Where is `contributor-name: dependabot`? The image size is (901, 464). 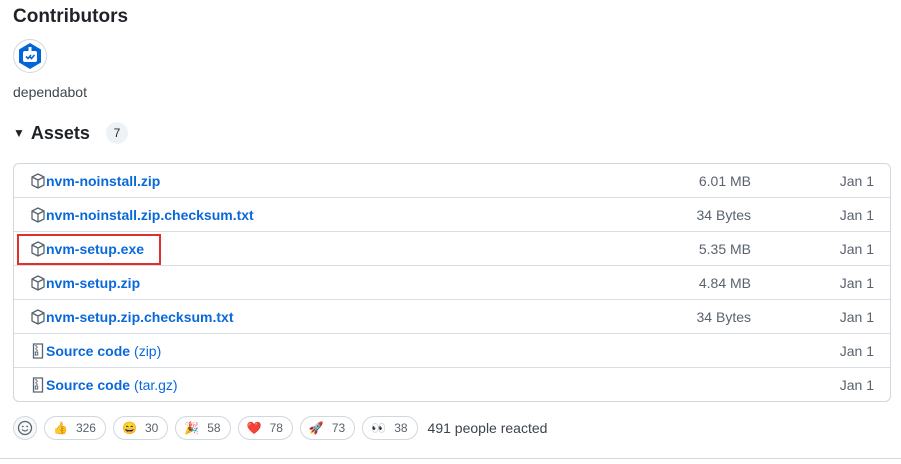 contributor-name: dependabot is located at coordinates (50, 92).